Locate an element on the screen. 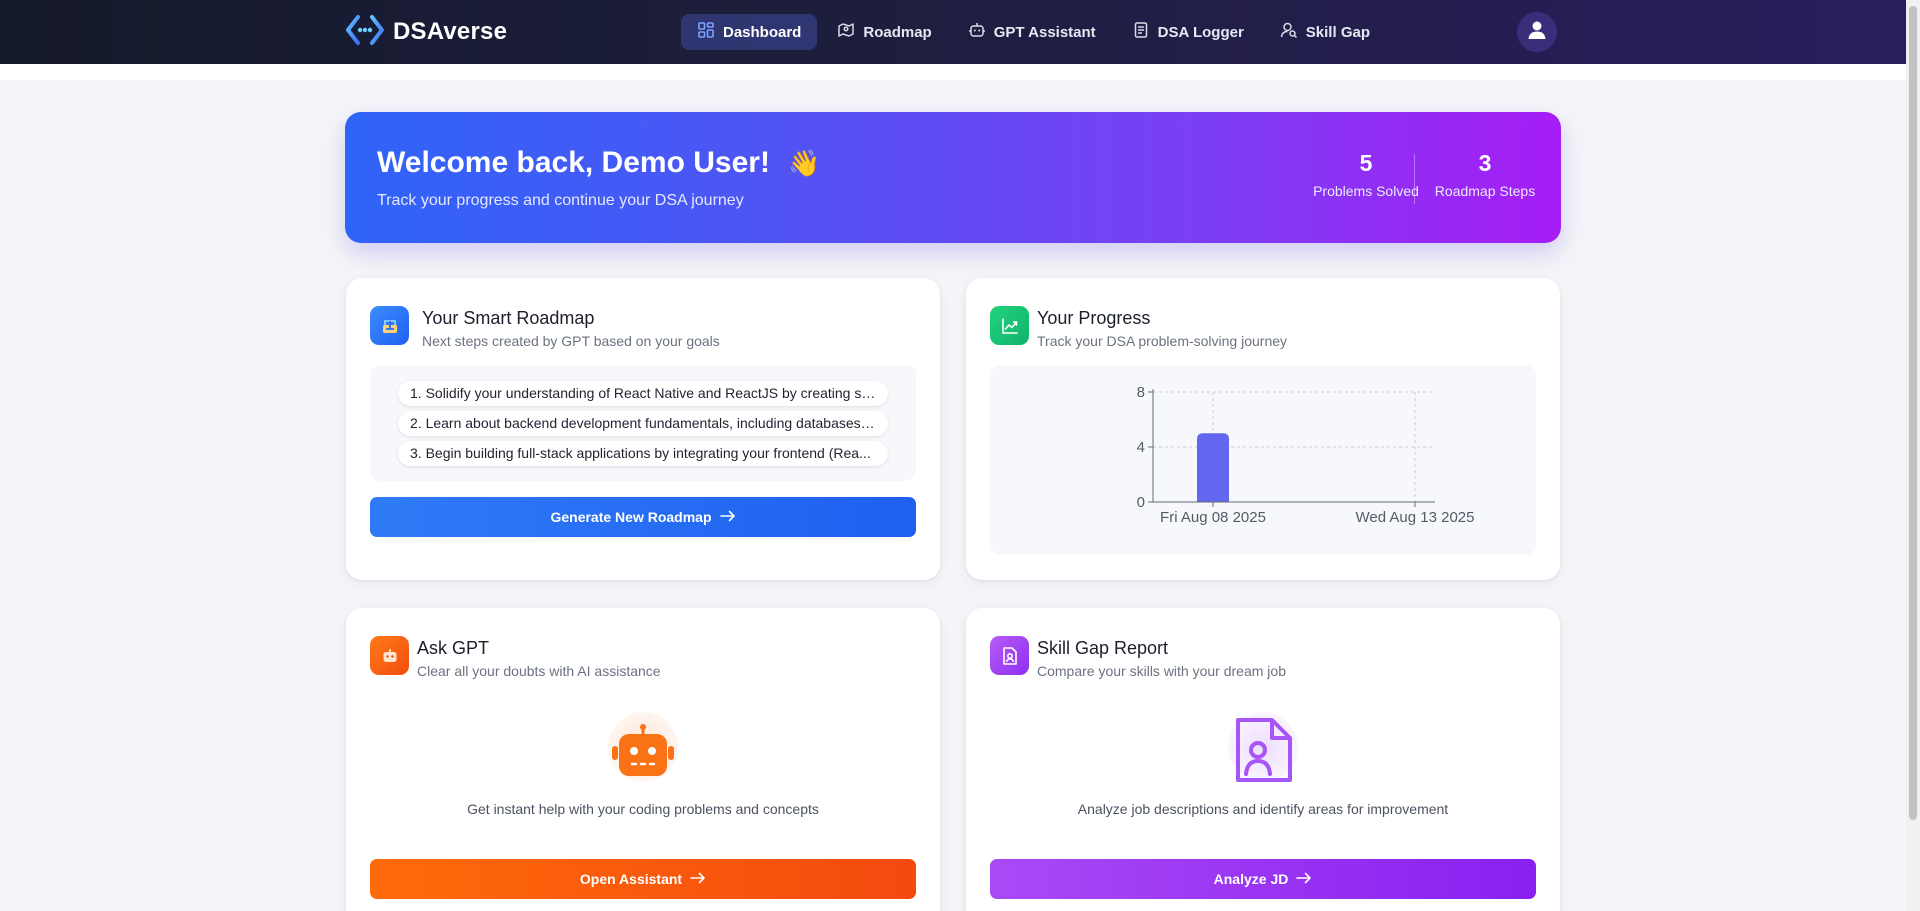 Image resolution: width=1920 pixels, height=911 pixels. stat-problems-solved: 5 Problems Solved is located at coordinates (1366, 175).